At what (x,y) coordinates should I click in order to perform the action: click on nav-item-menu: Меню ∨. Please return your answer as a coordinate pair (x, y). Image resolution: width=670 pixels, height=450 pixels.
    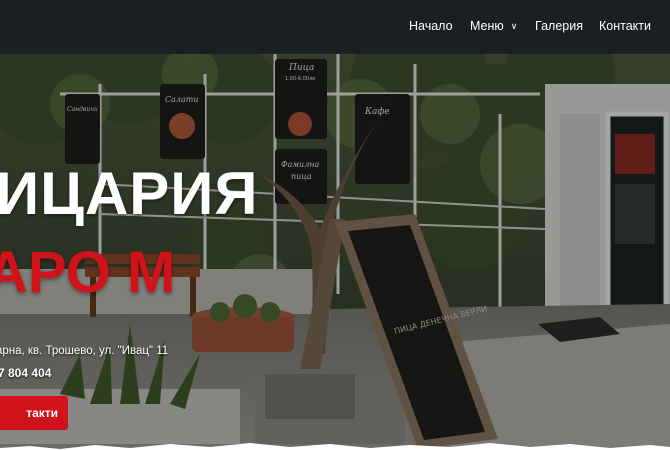
    Looking at the image, I should click on (493, 26).